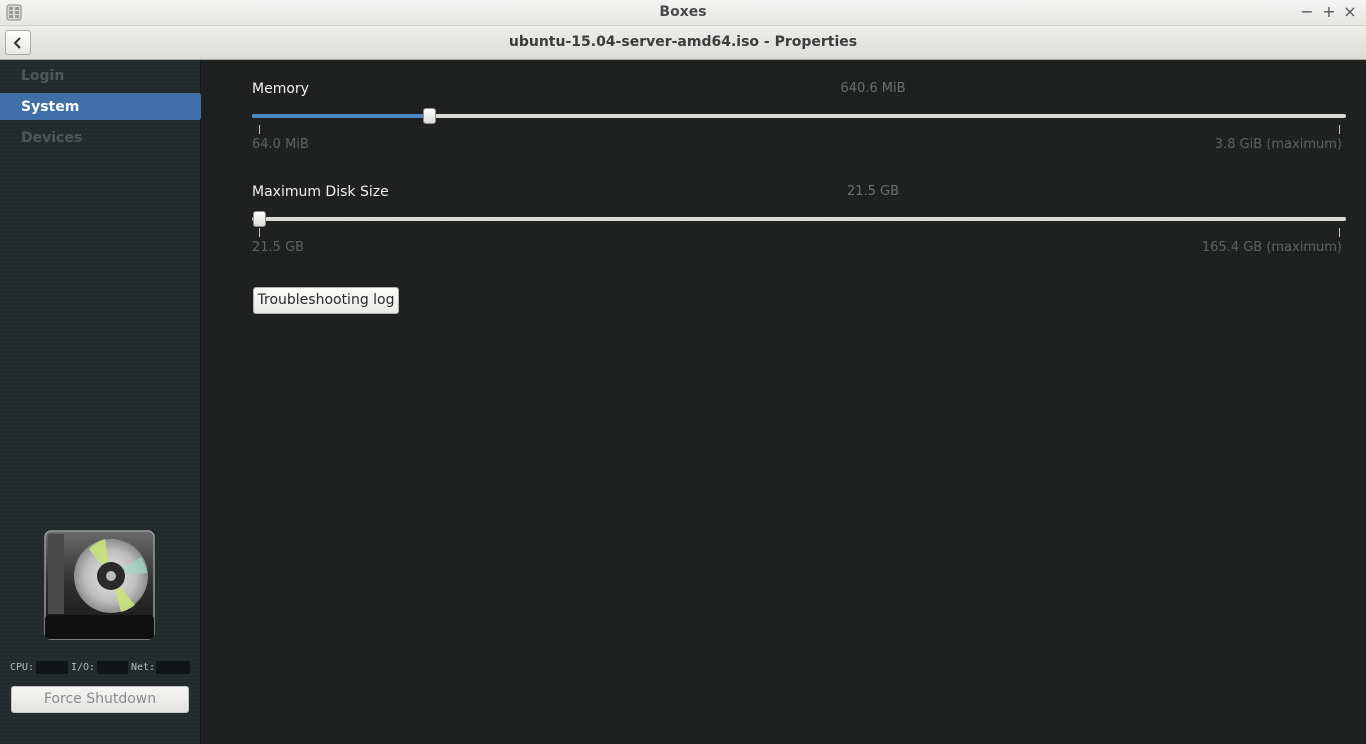  Describe the element at coordinates (1329, 12) in the screenshot. I see `maximize-icon: +` at that location.